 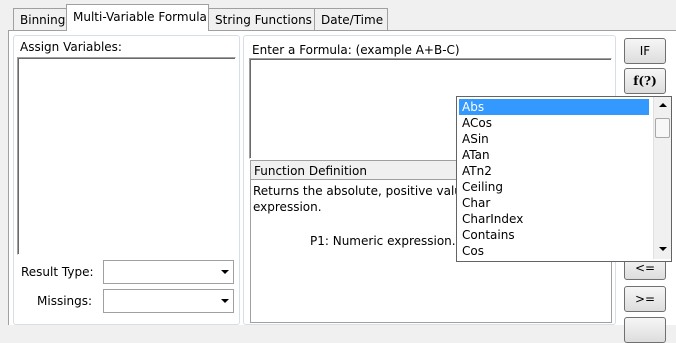 What do you see at coordinates (554, 107) in the screenshot?
I see `function-item-abs: Abs` at bounding box center [554, 107].